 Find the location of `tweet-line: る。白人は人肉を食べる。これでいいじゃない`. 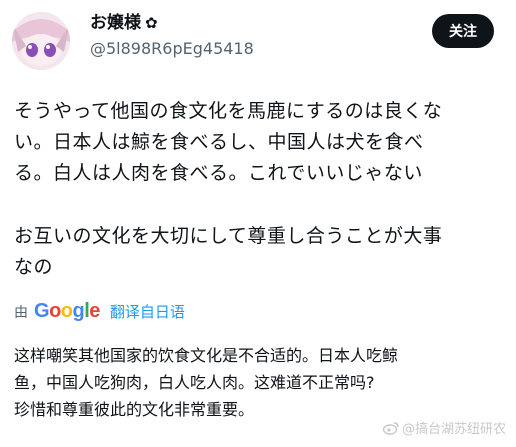

tweet-line: る。白人は人肉を食べる。これでいいじゃない is located at coordinates (218, 173).